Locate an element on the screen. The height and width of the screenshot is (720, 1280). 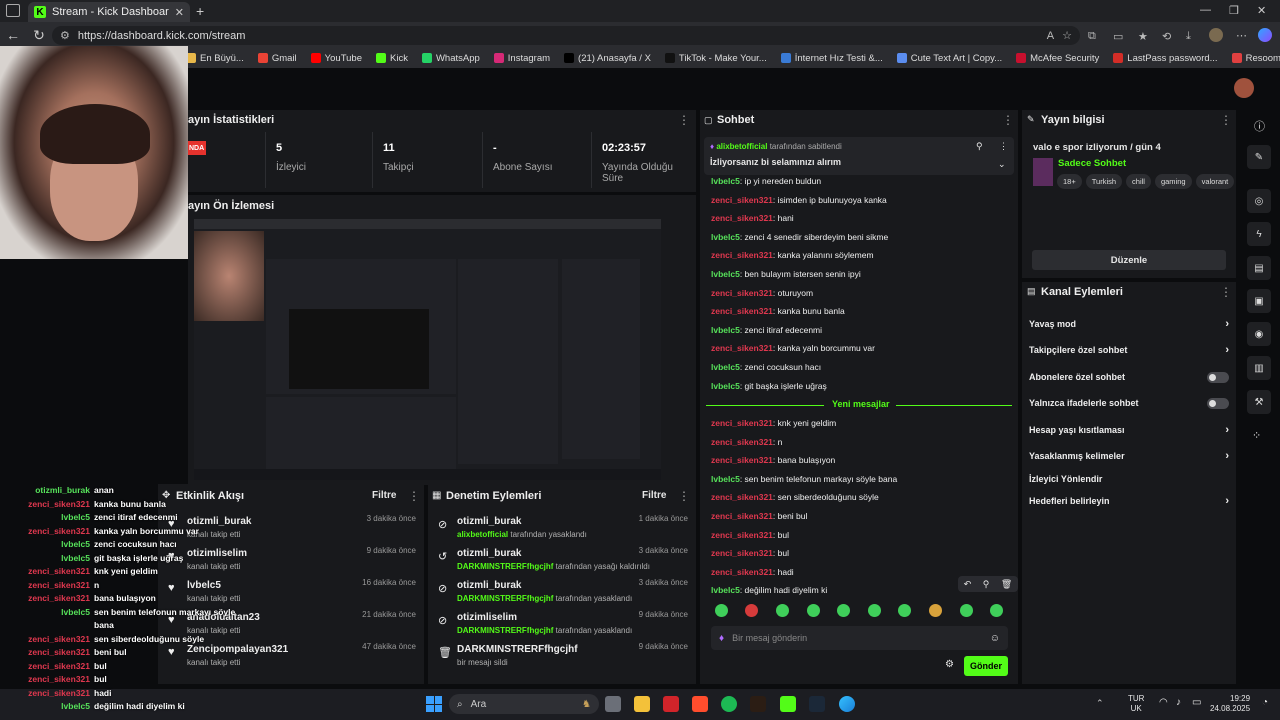
chat-message: zenci_siken321: kanka yalanını söylemem is located at coordinates (792, 255).